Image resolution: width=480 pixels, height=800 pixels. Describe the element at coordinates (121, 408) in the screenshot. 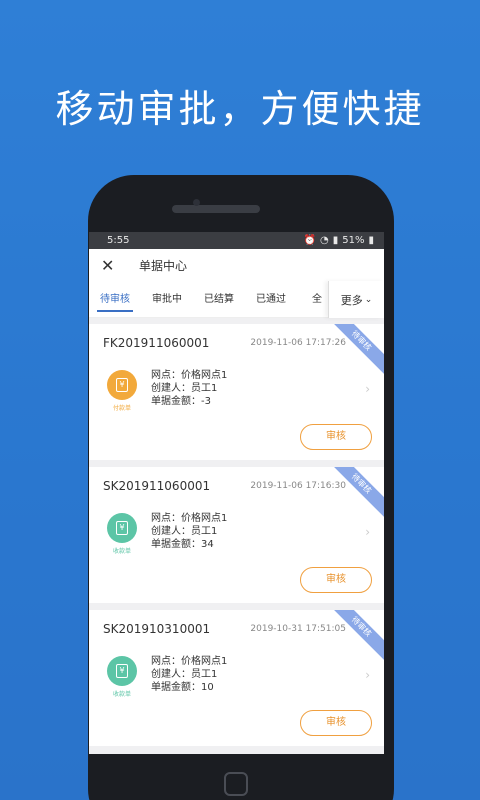

I see `doc-type-label: 付款单` at that location.